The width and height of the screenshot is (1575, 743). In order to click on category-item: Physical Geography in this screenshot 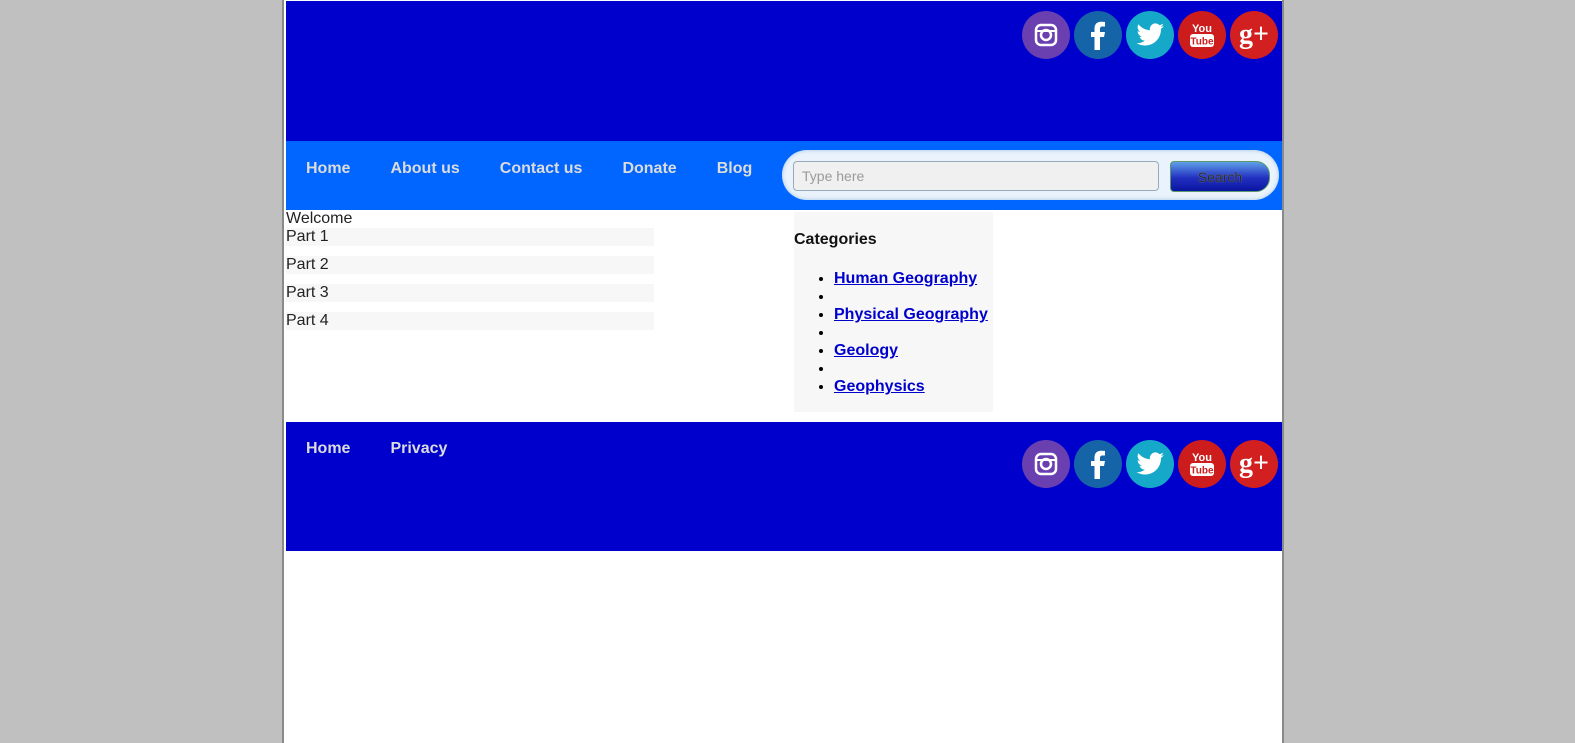, I will do `click(911, 315)`.